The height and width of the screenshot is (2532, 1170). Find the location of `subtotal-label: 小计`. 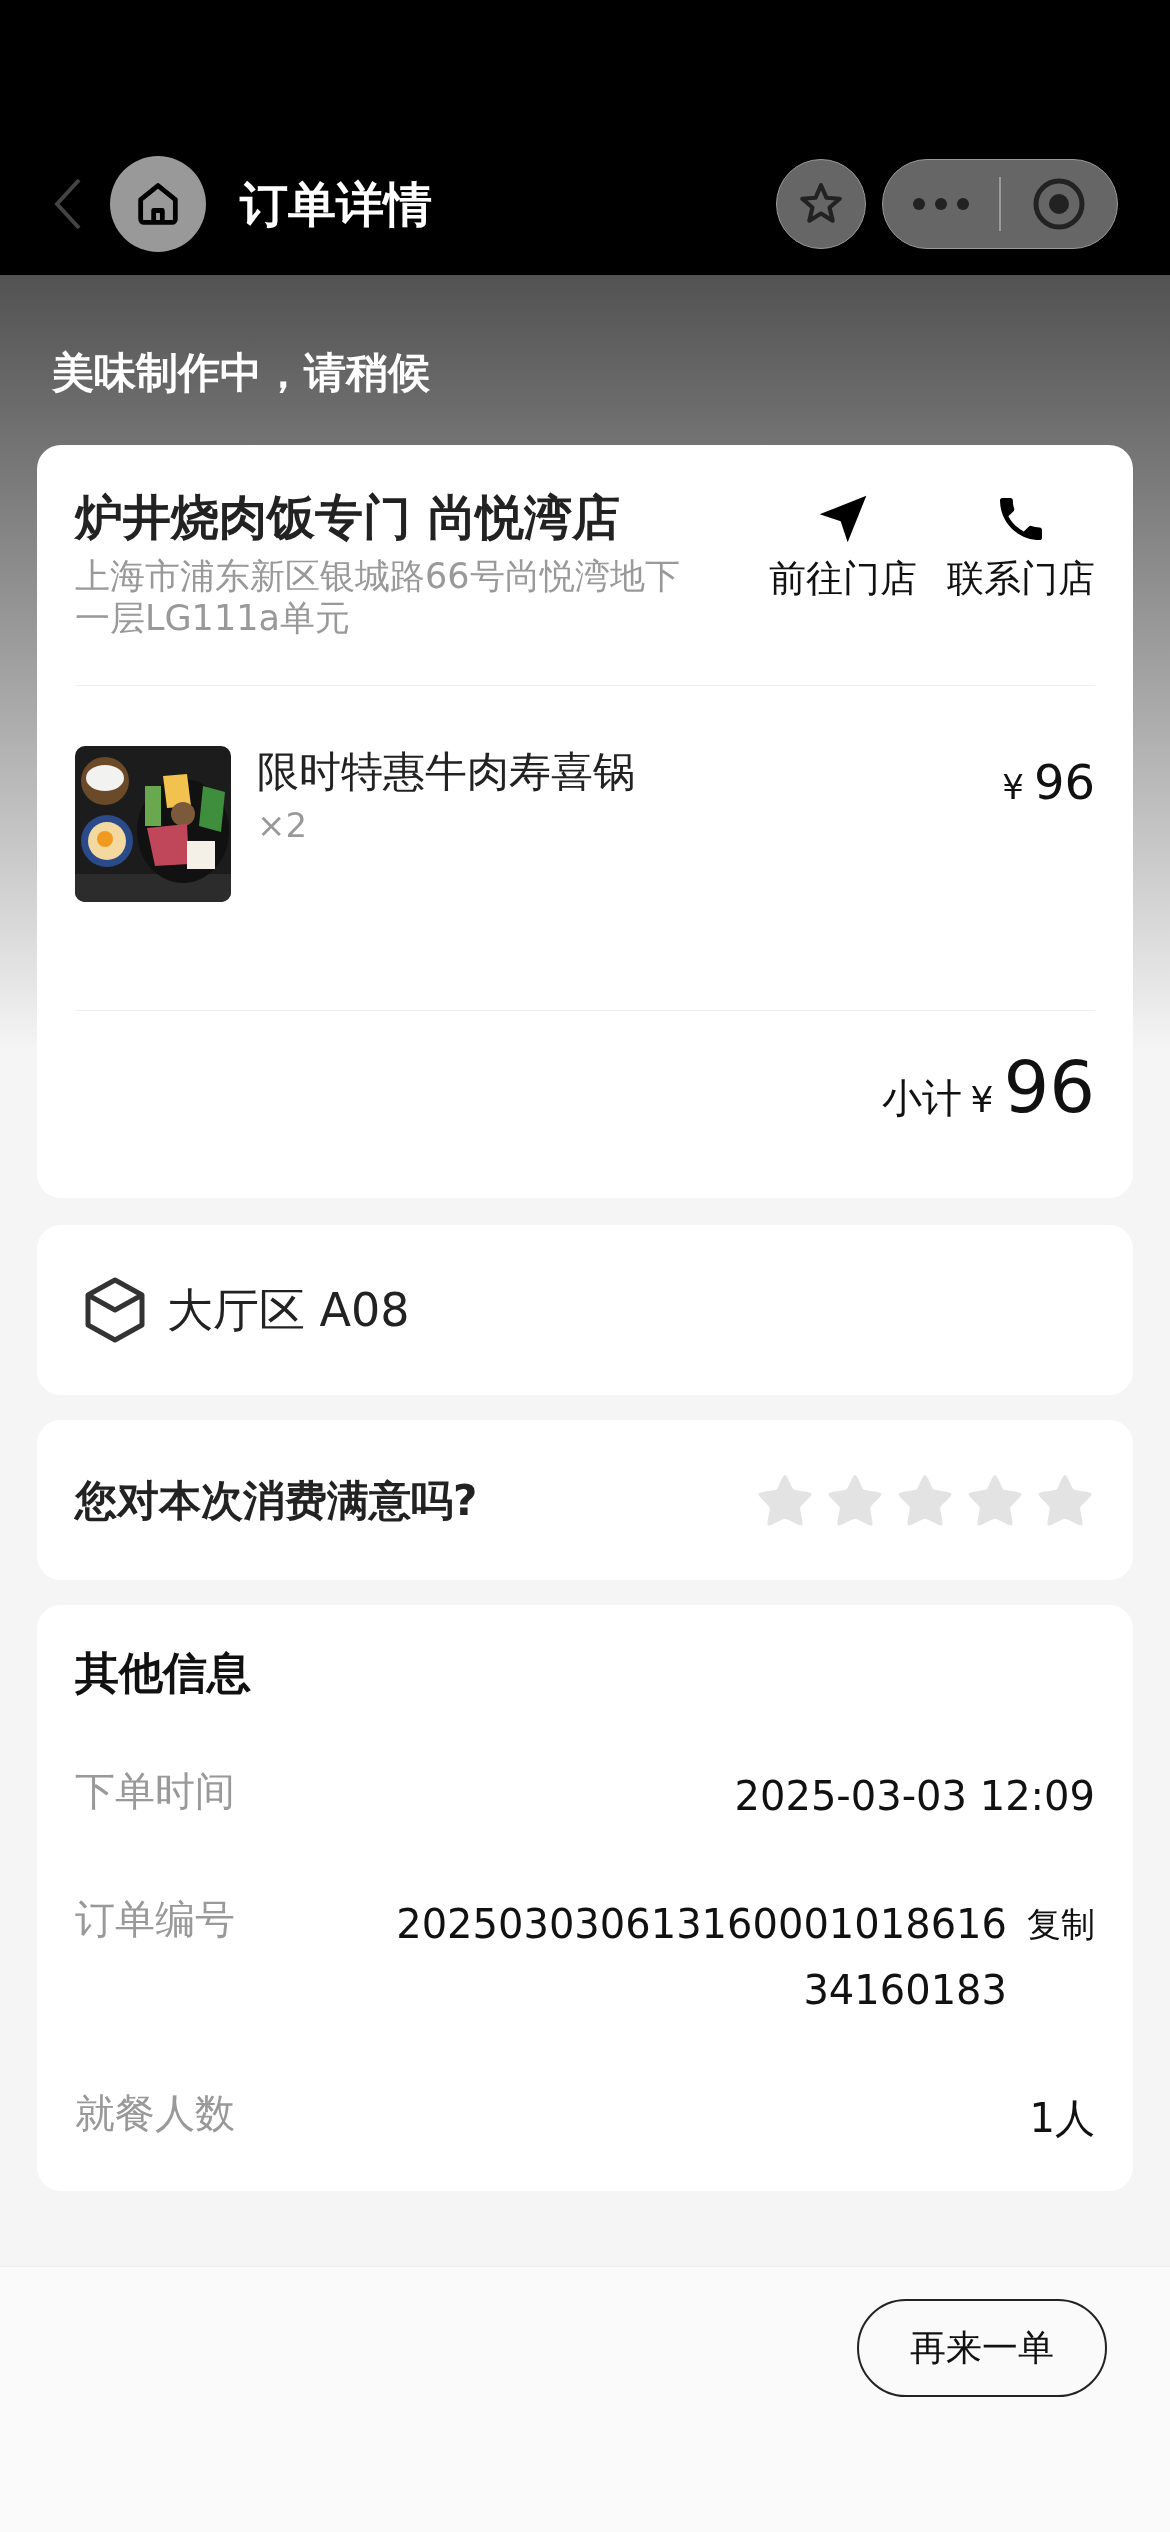

subtotal-label: 小计 is located at coordinates (922, 1098).